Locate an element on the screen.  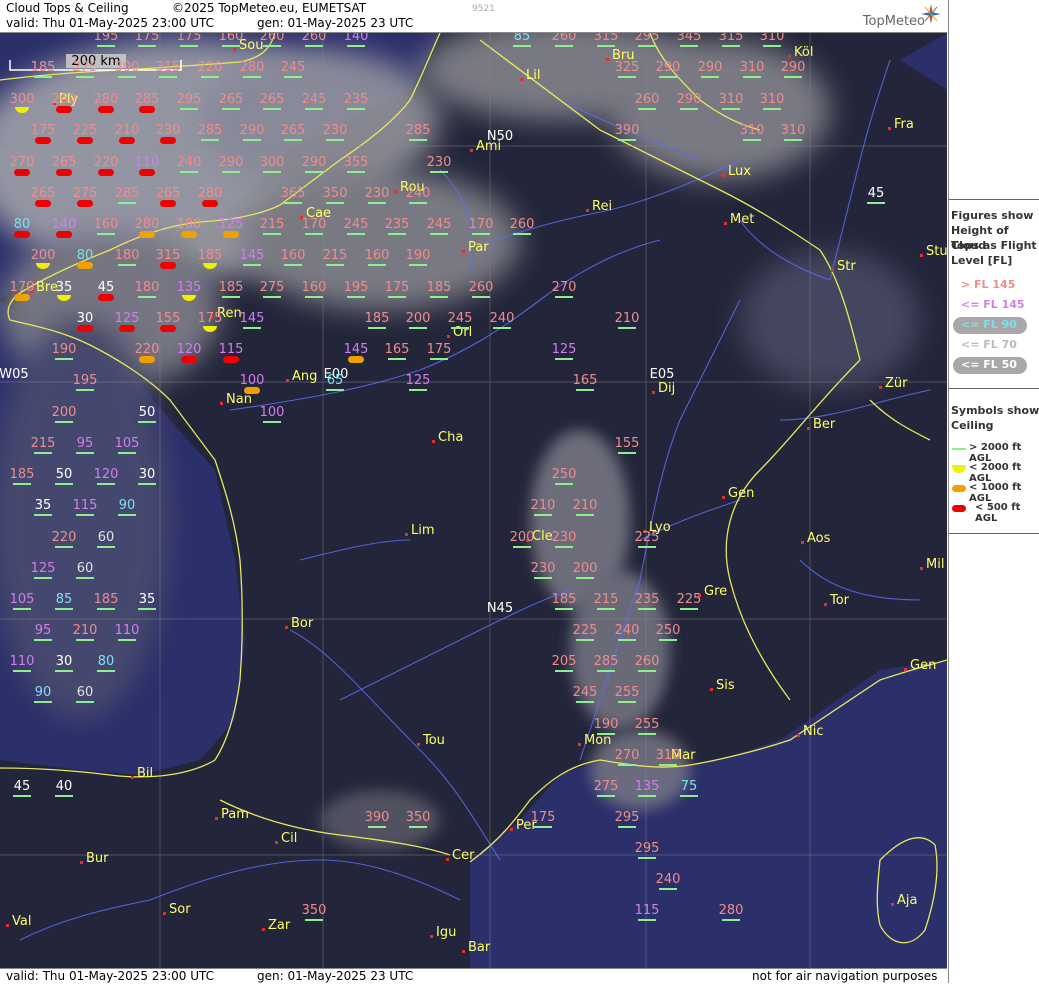
cloud-top-value: 250 is located at coordinates (668, 630).